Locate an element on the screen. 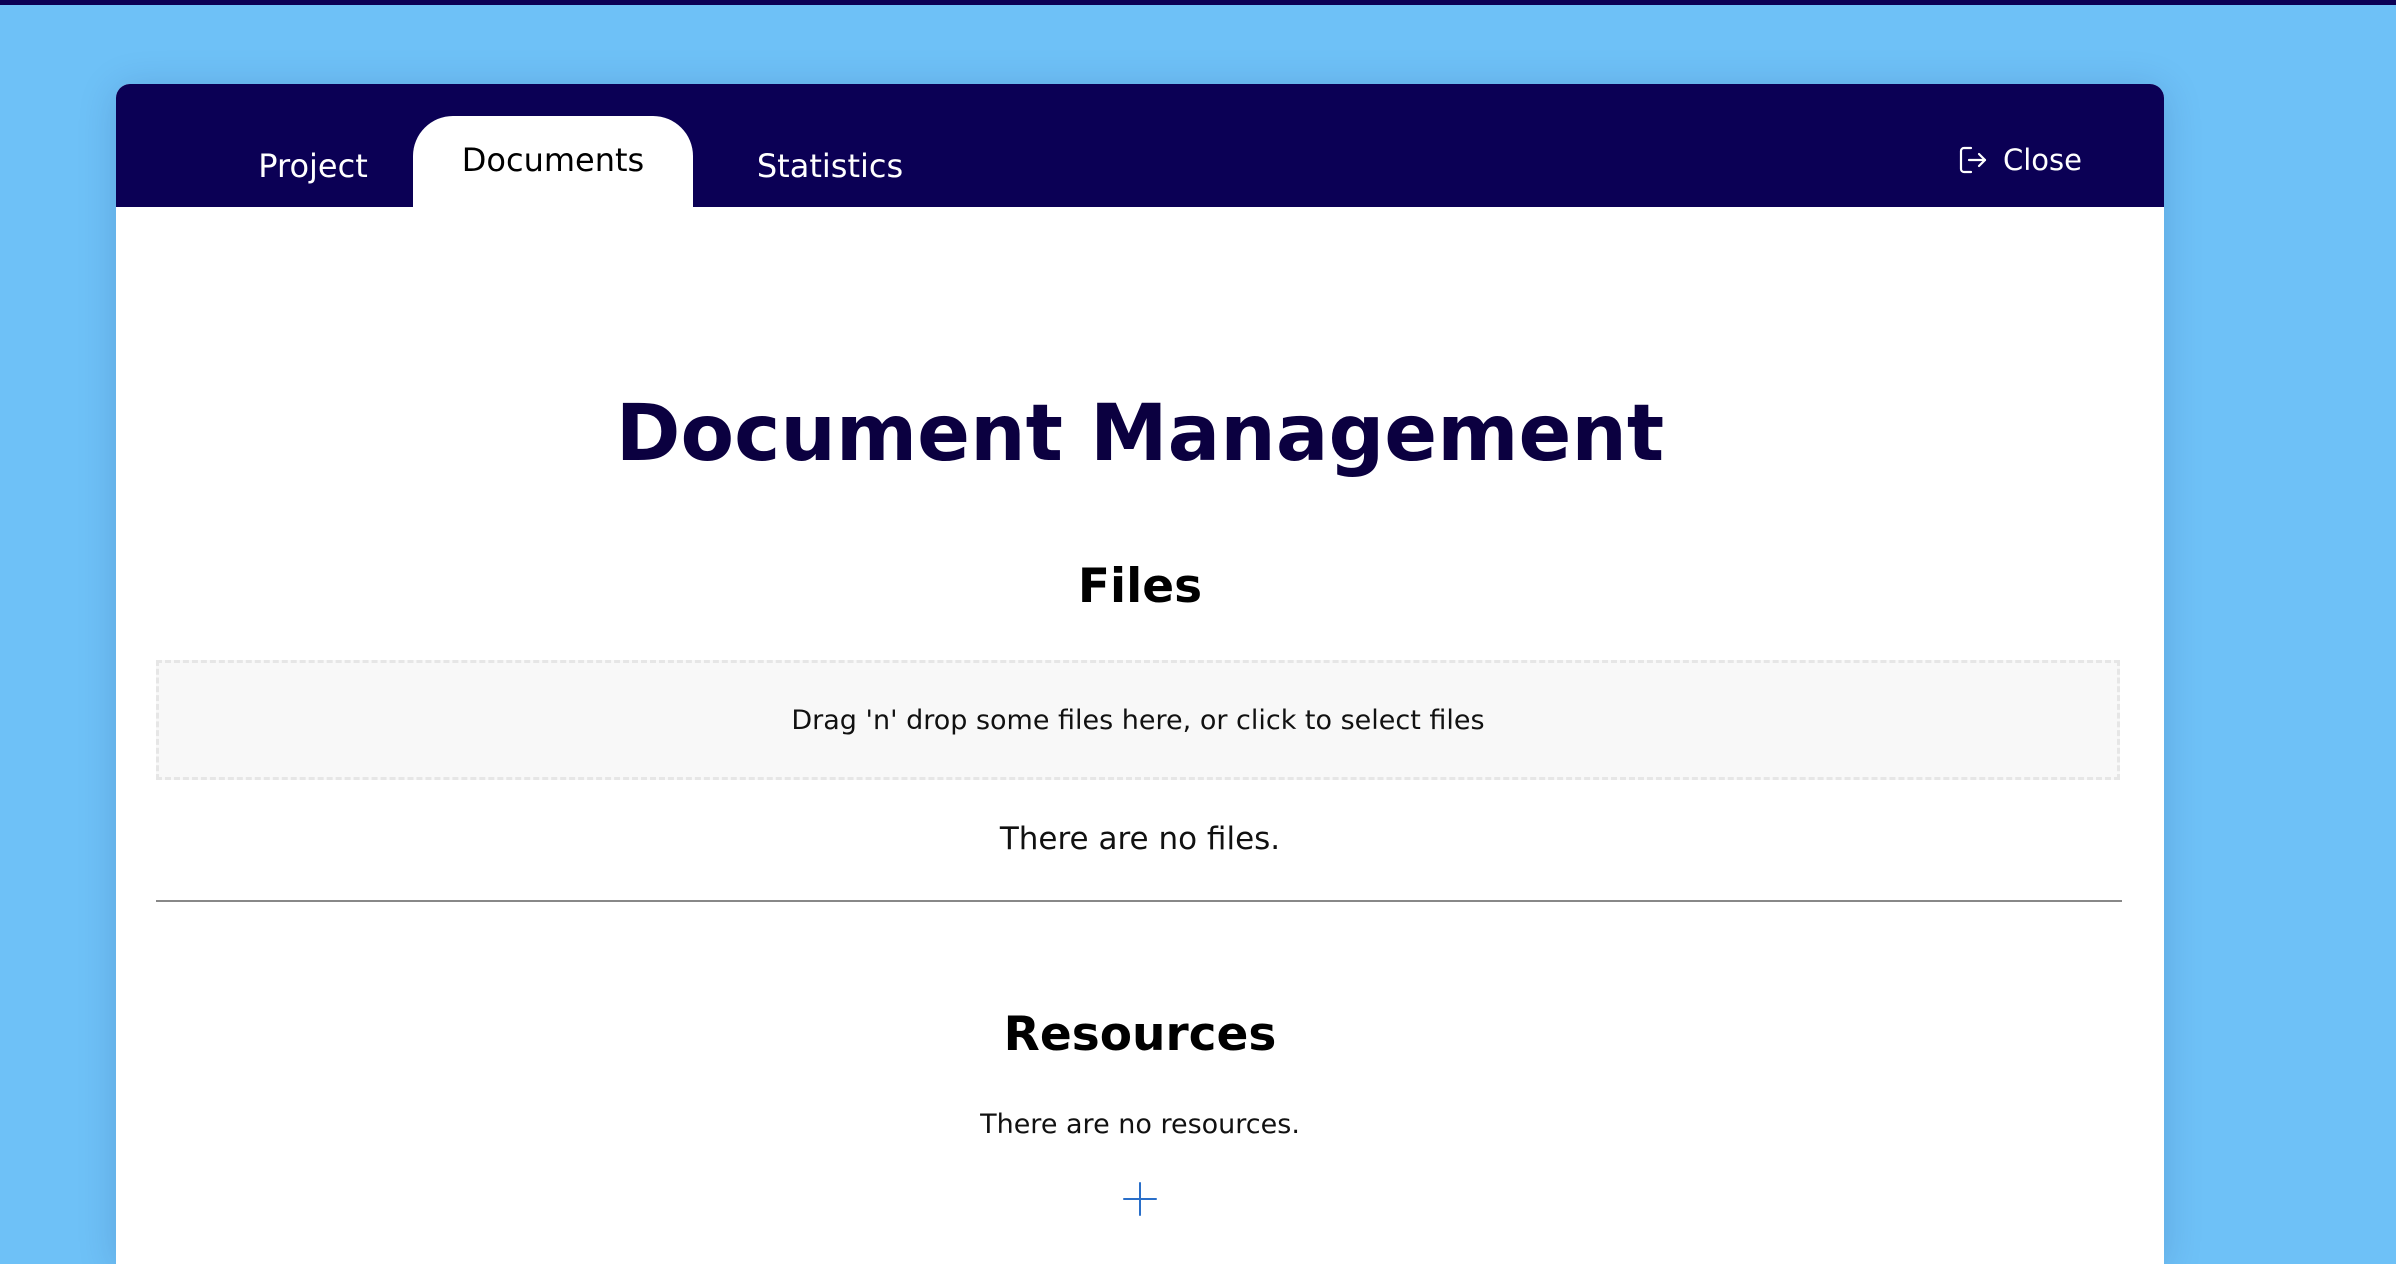 This screenshot has height=1264, width=2396. tab-statistics: Statistics is located at coordinates (830, 161).